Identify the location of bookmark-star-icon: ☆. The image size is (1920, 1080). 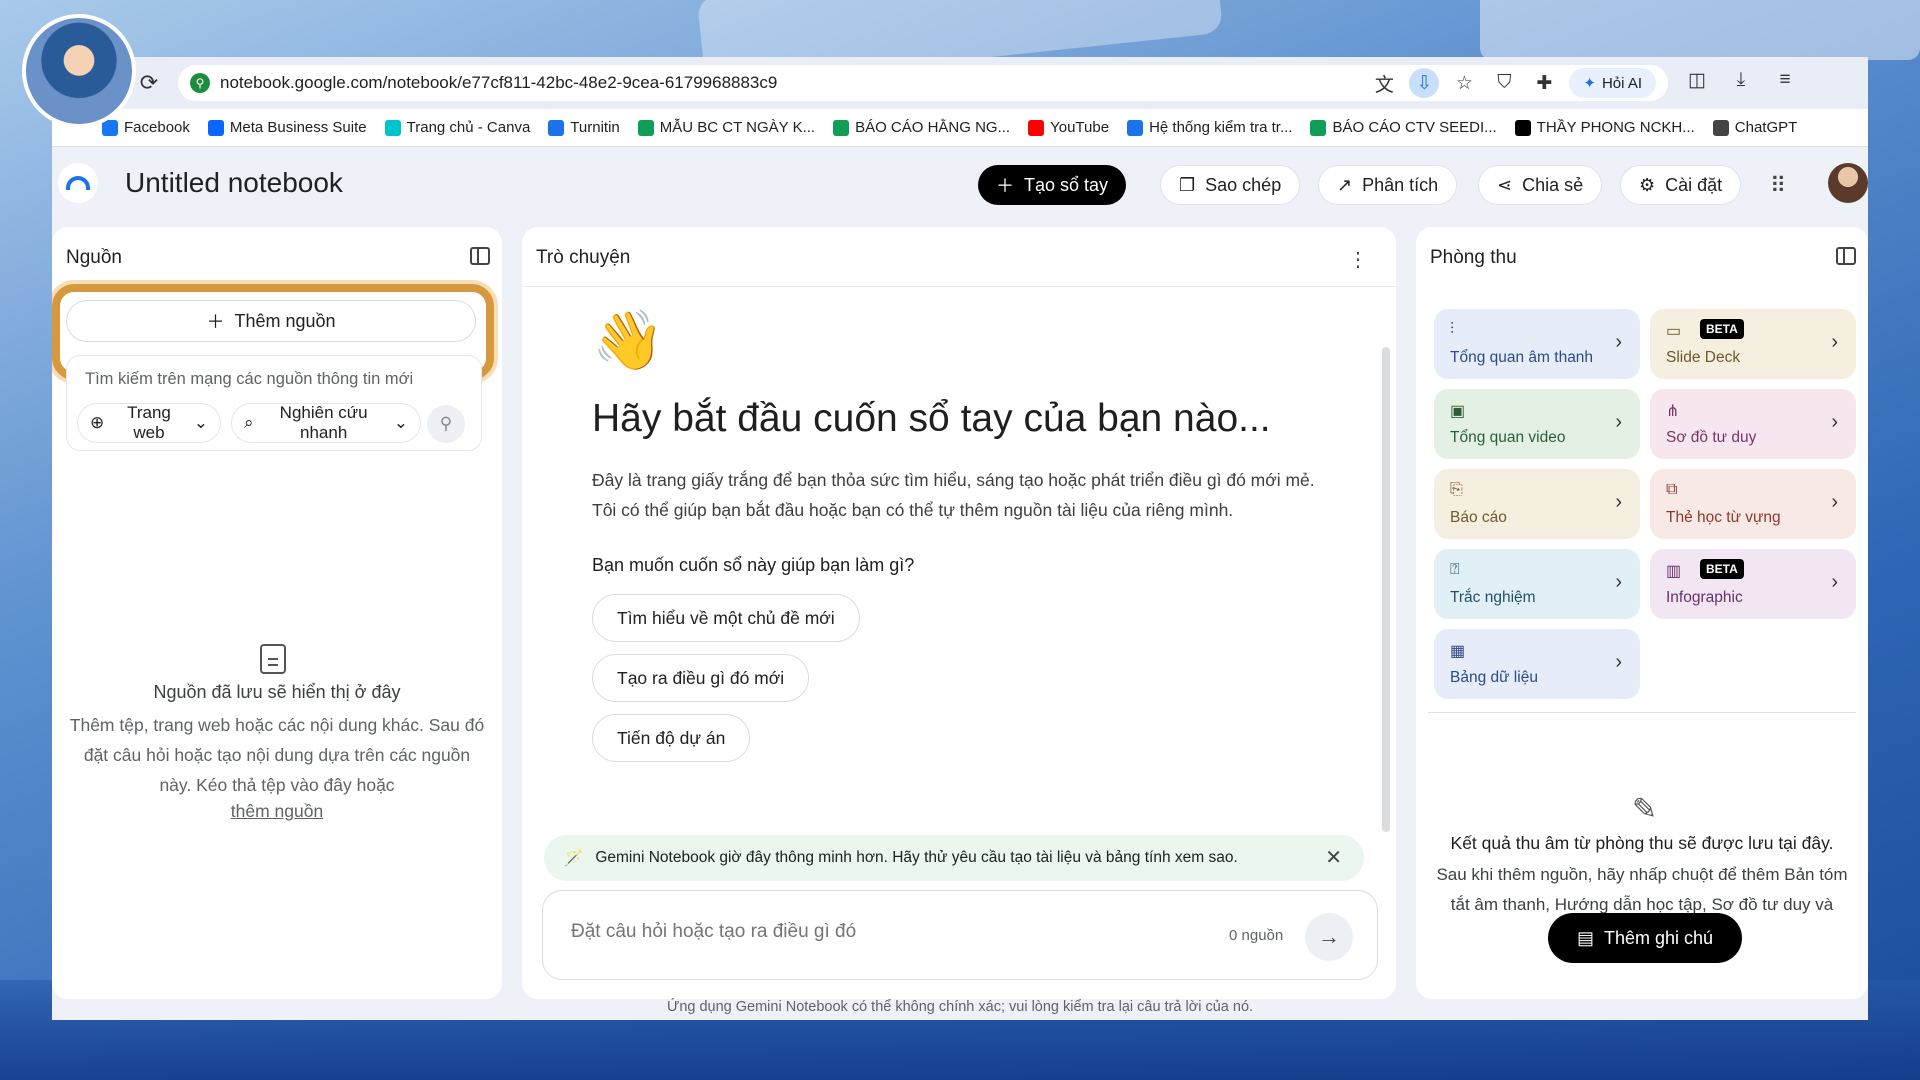
(1464, 83).